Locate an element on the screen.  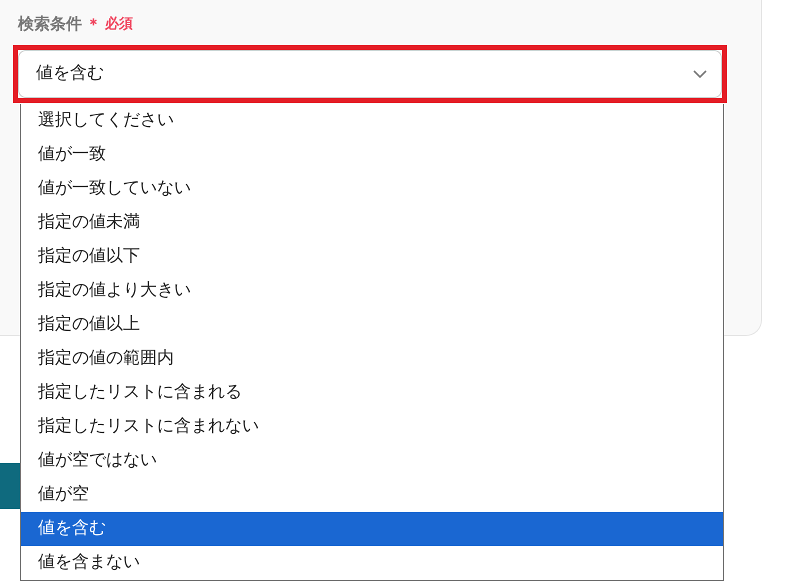
required-label: 必須 is located at coordinates (119, 24).